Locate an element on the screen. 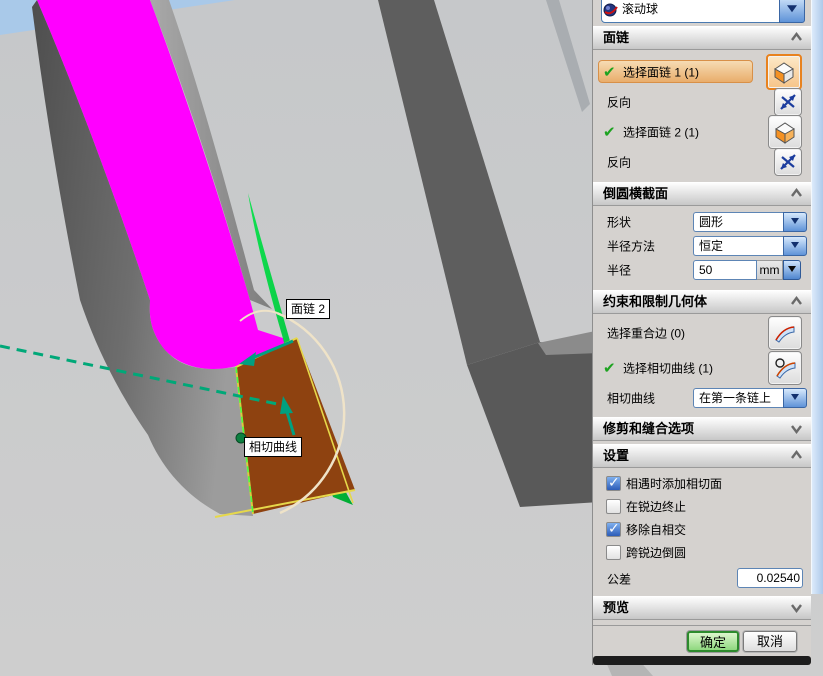 The image size is (823, 676). checkbox-row-blend-across-sharp-edge: 跨锐边倒圆 is located at coordinates (702, 553).